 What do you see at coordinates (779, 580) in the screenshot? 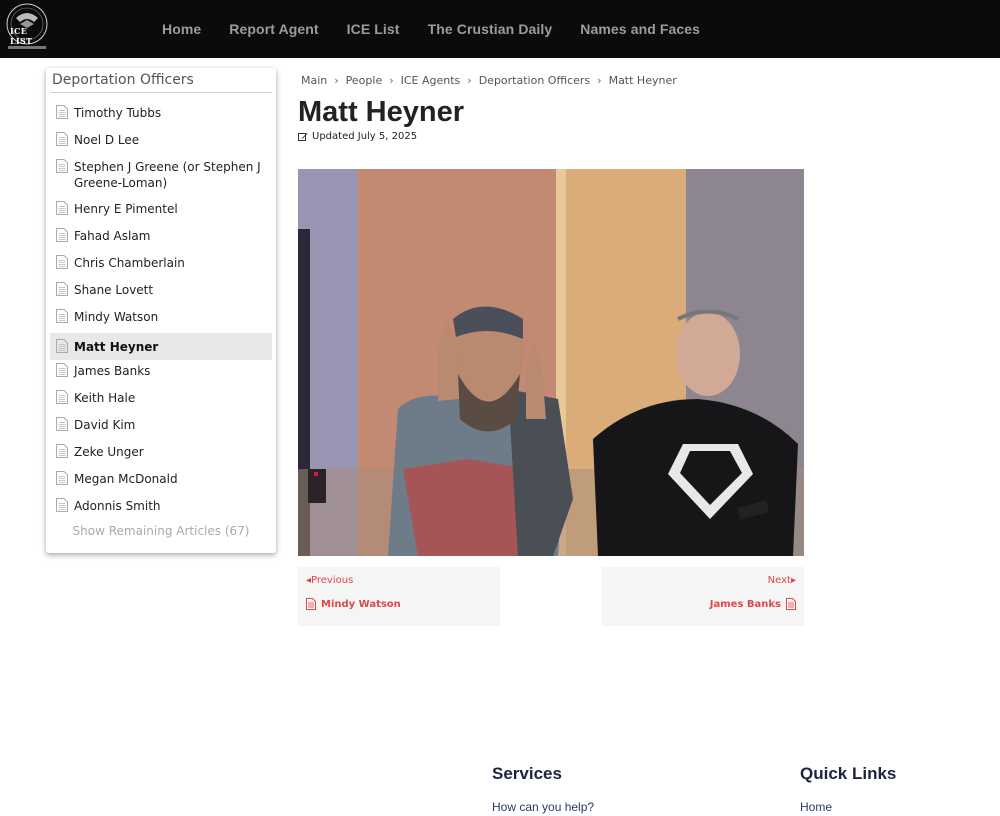
I see `next-label: Next` at bounding box center [779, 580].